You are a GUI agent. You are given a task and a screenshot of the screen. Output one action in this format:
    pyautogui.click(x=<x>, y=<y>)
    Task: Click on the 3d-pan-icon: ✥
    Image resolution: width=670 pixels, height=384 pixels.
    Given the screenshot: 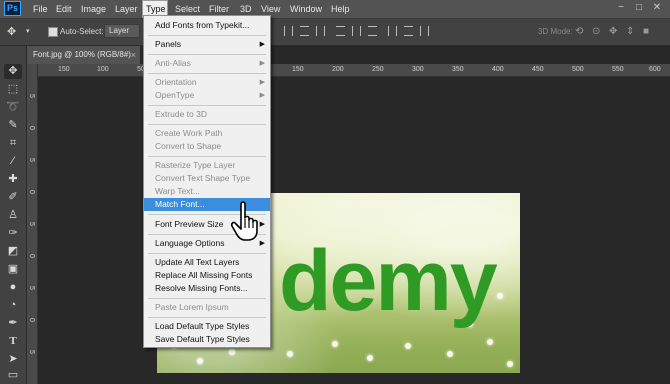 What is the action you would take?
    pyautogui.click(x=613, y=32)
    